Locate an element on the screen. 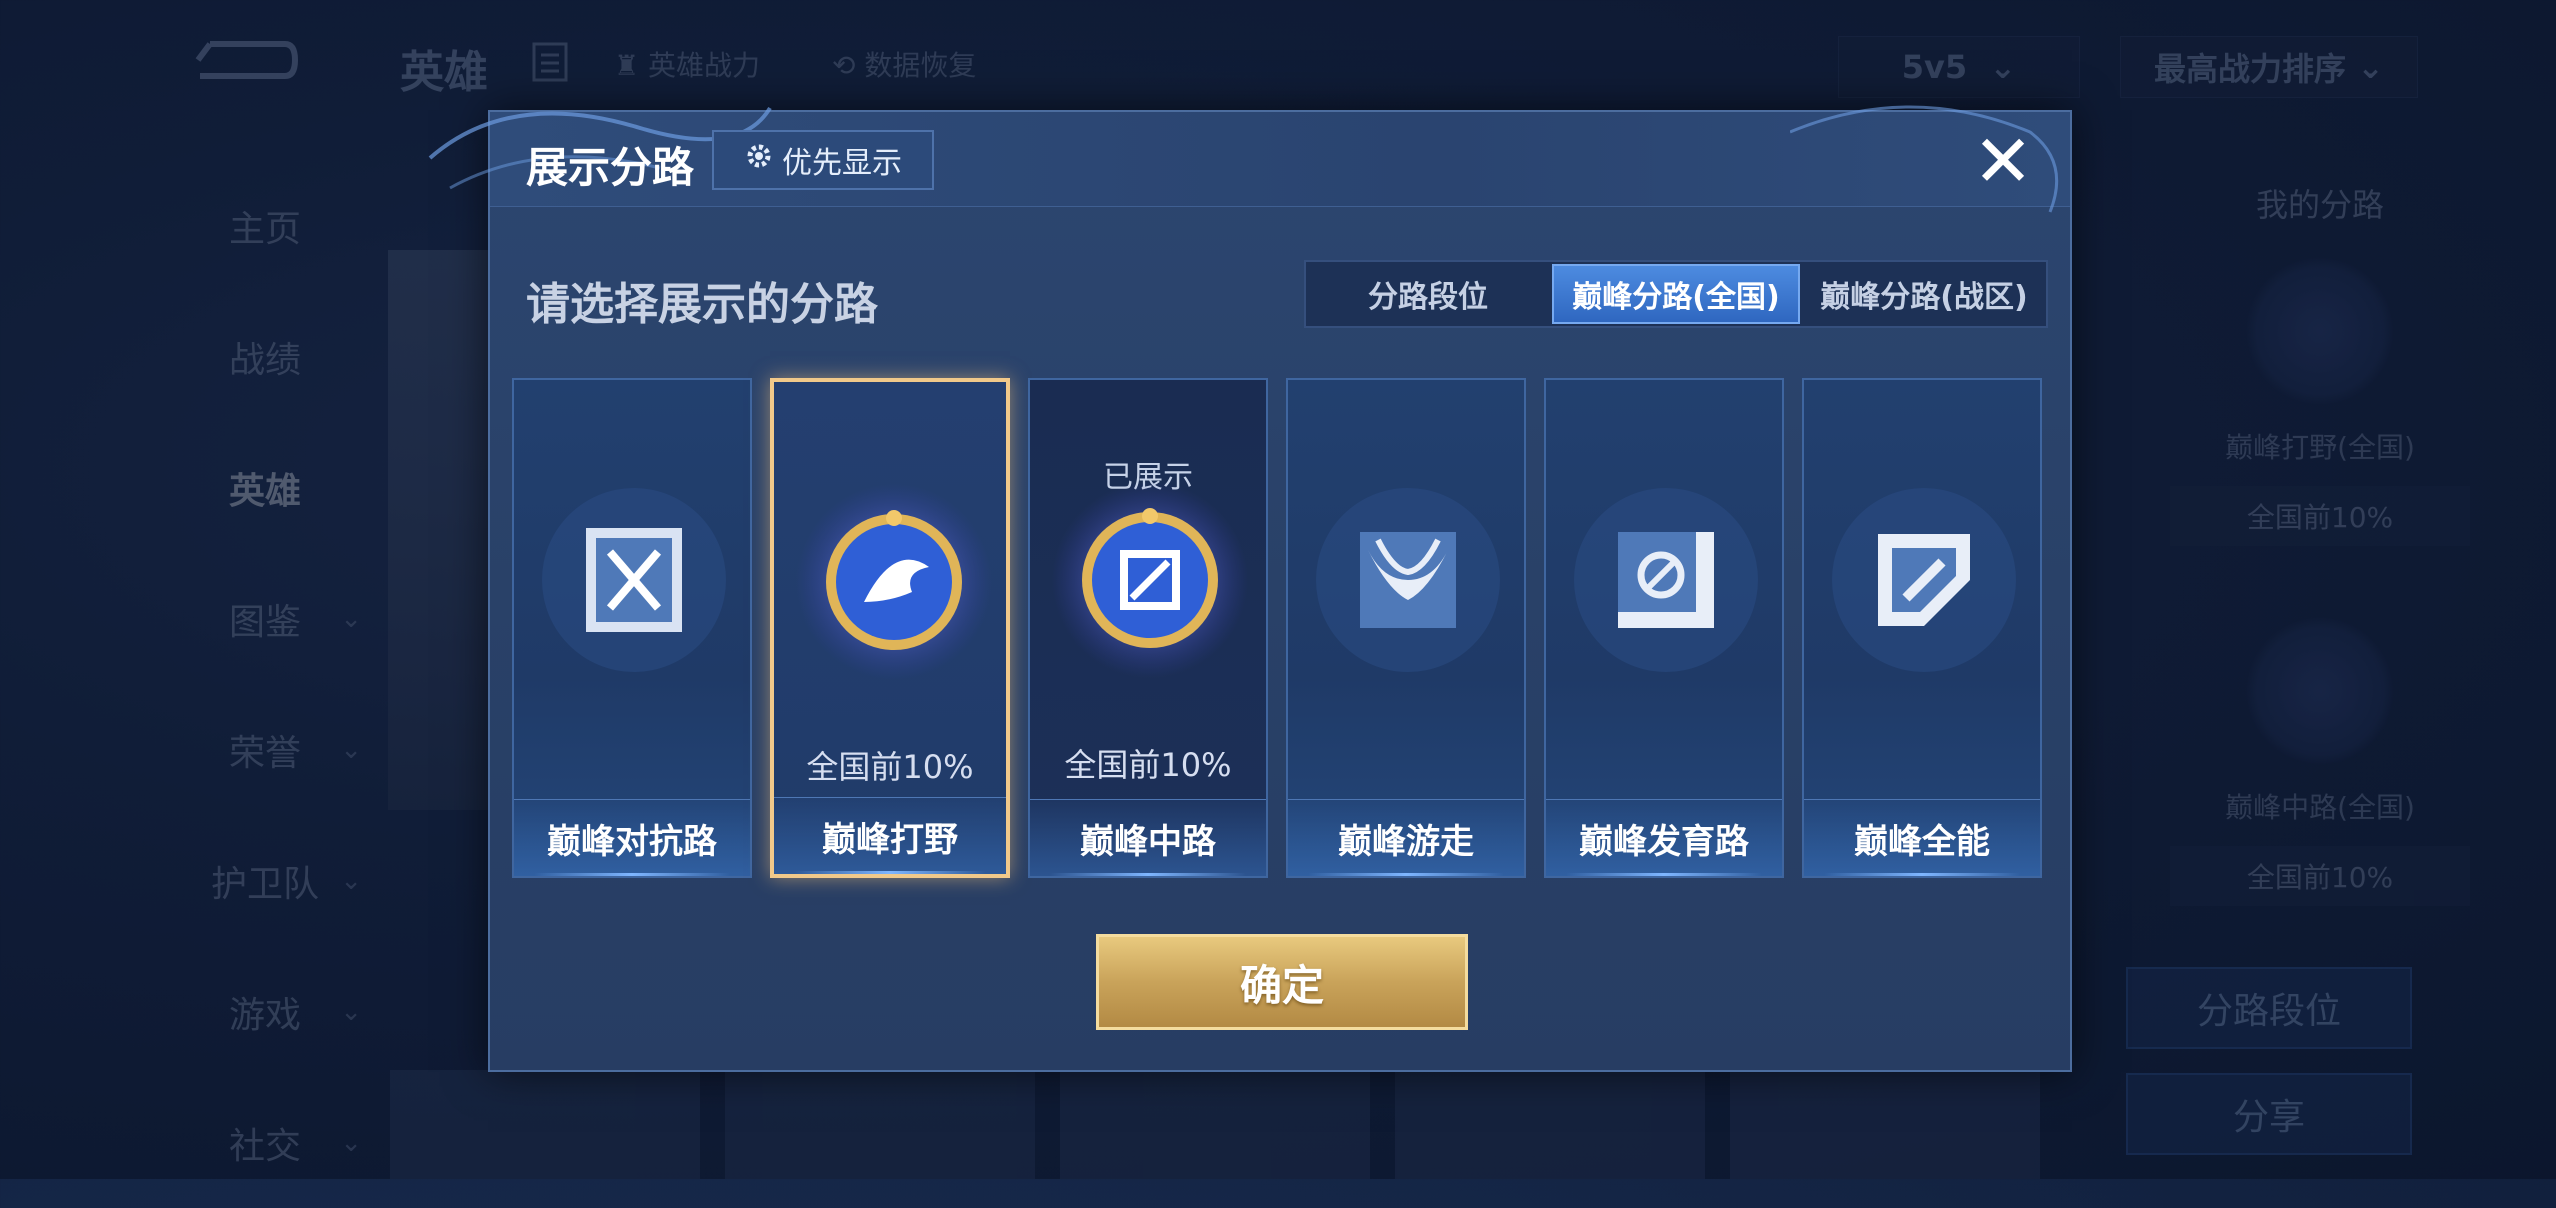 The width and height of the screenshot is (2556, 1208). lane-tabs: 分路段位 巅峰分路(全国) 巅峰分路(战区) is located at coordinates (1676, 294).